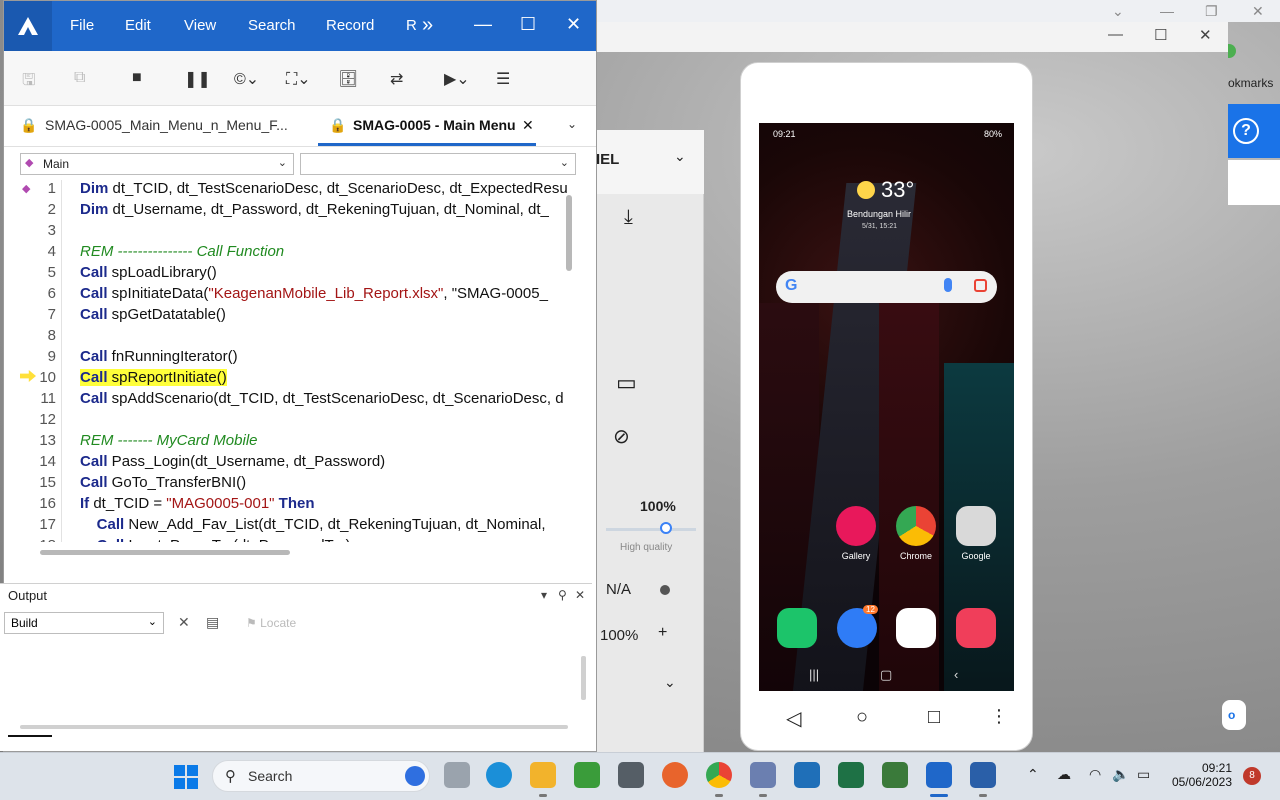 This screenshot has height=800, width=1280. What do you see at coordinates (628, 217) in the screenshot?
I see `download-icon: ⤓` at bounding box center [628, 217].